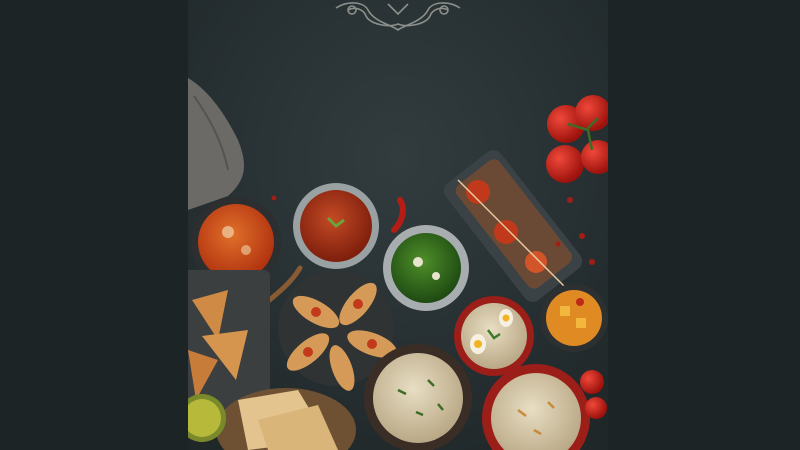 The width and height of the screenshot is (800, 450). I want to click on samosa-tray, so click(229, 340).